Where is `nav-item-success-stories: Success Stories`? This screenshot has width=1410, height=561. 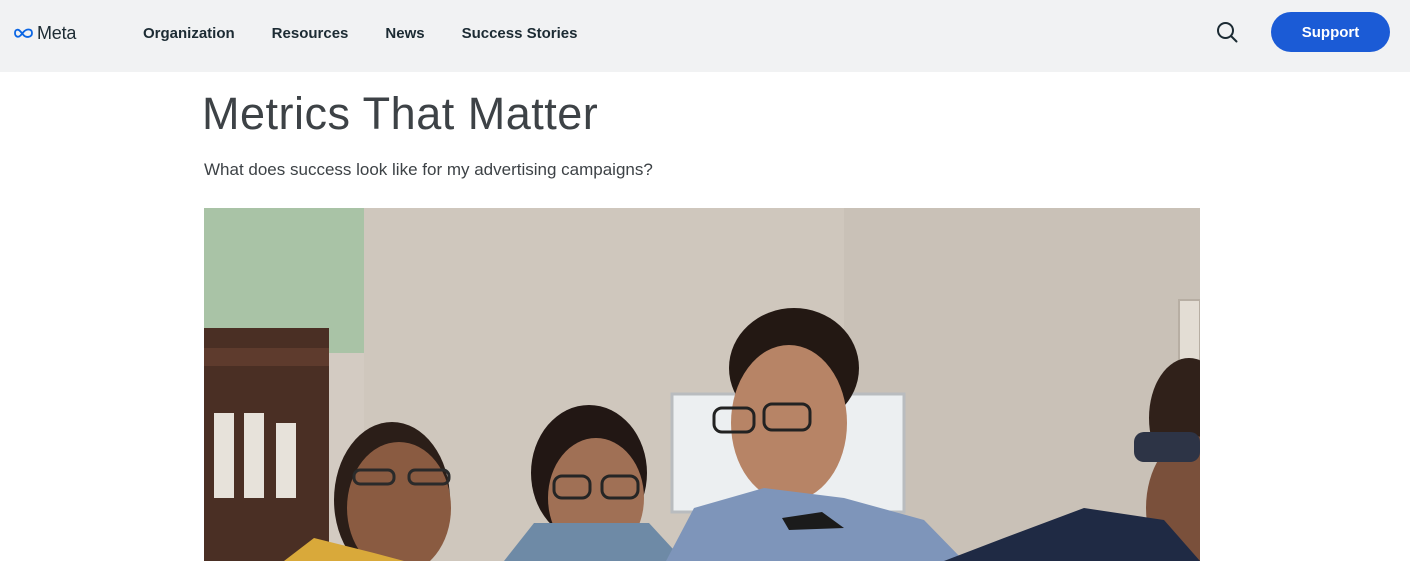 nav-item-success-stories: Success Stories is located at coordinates (520, 33).